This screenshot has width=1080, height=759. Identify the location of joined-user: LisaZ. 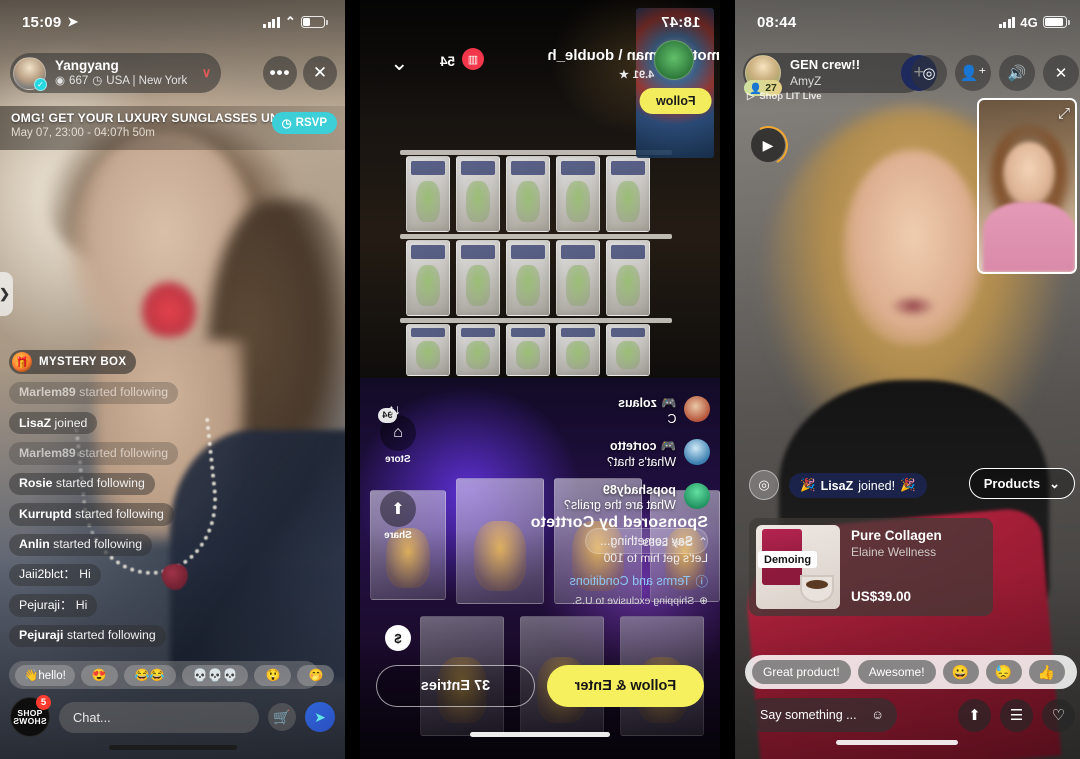
(837, 485).